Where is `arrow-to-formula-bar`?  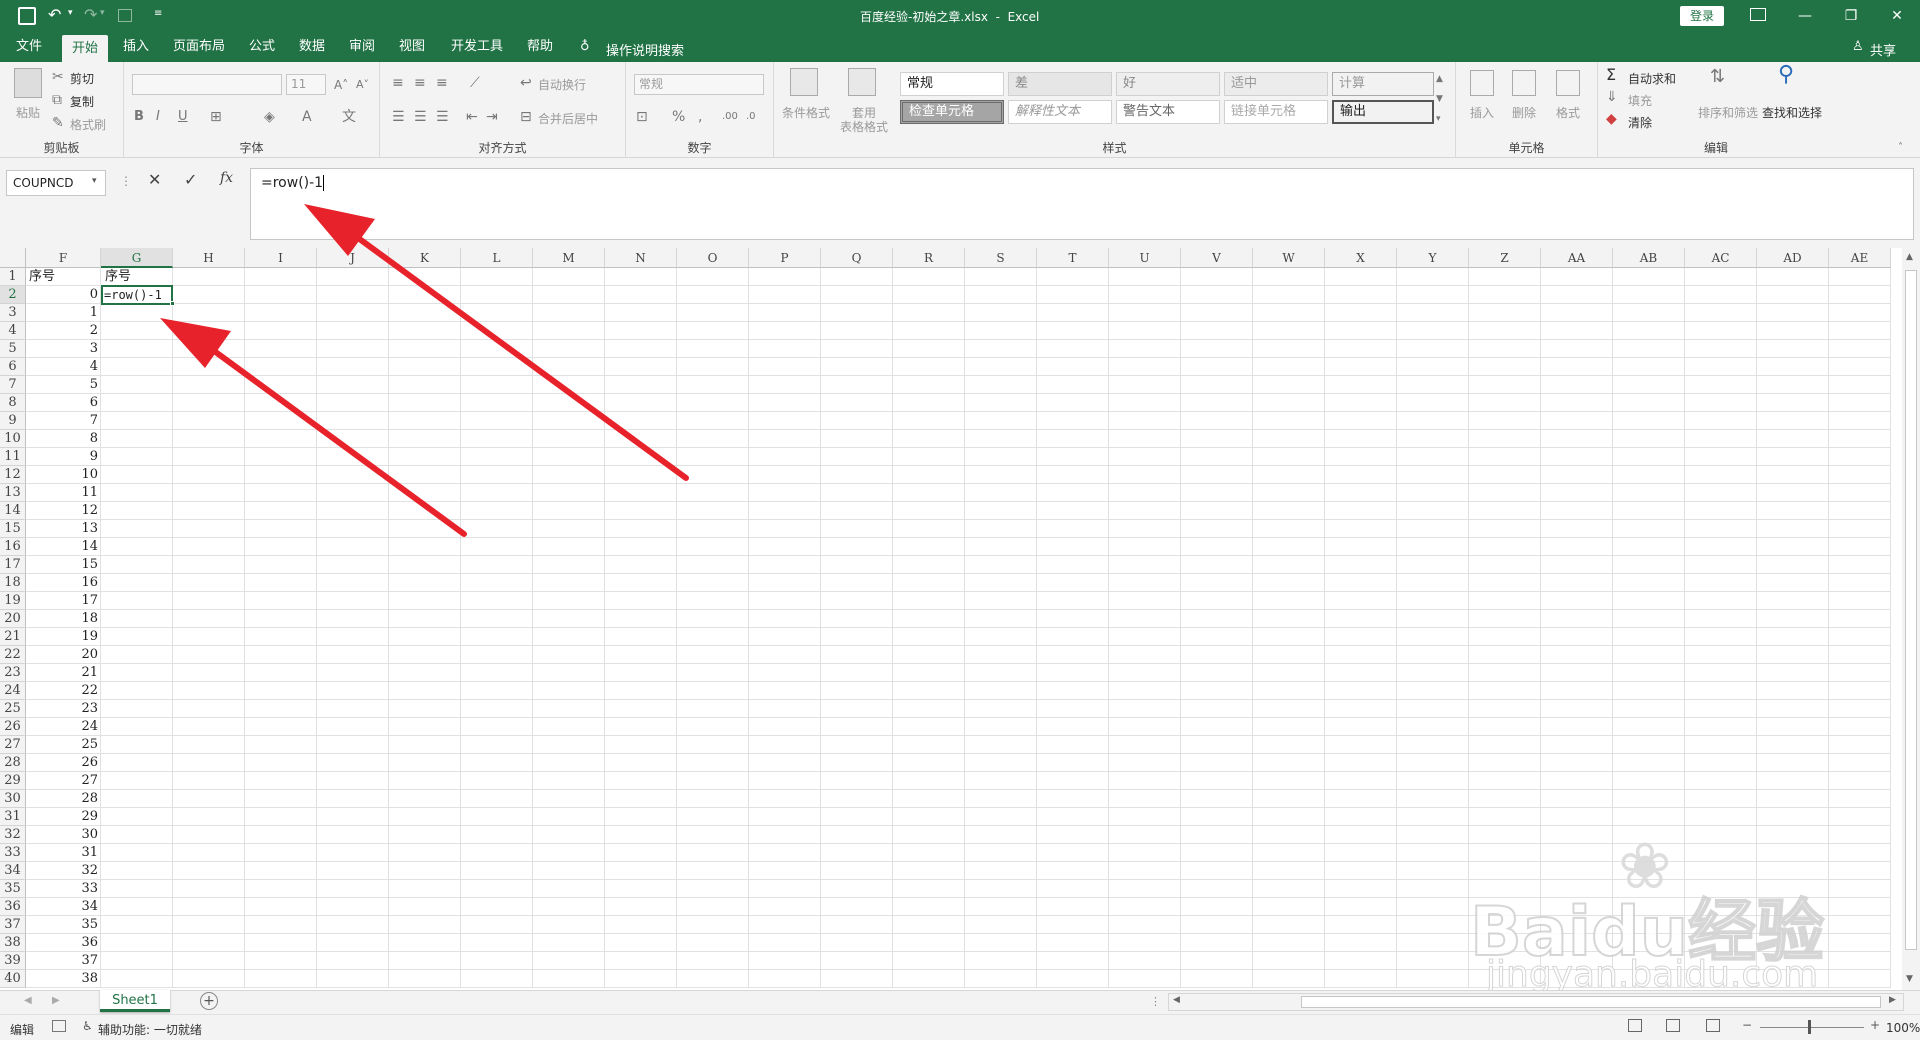
arrow-to-formula-bar is located at coordinates (496, 342).